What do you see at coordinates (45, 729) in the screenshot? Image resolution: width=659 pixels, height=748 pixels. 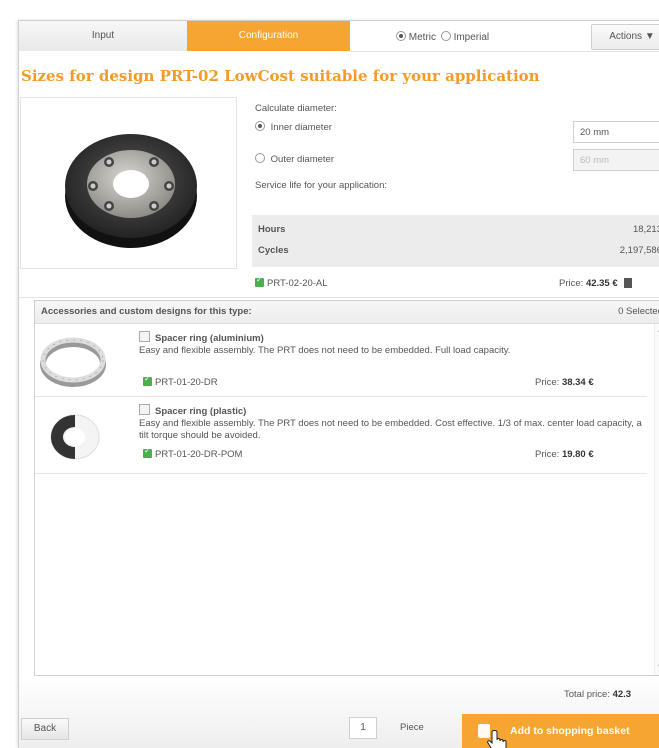 I see `back-button: Back` at bounding box center [45, 729].